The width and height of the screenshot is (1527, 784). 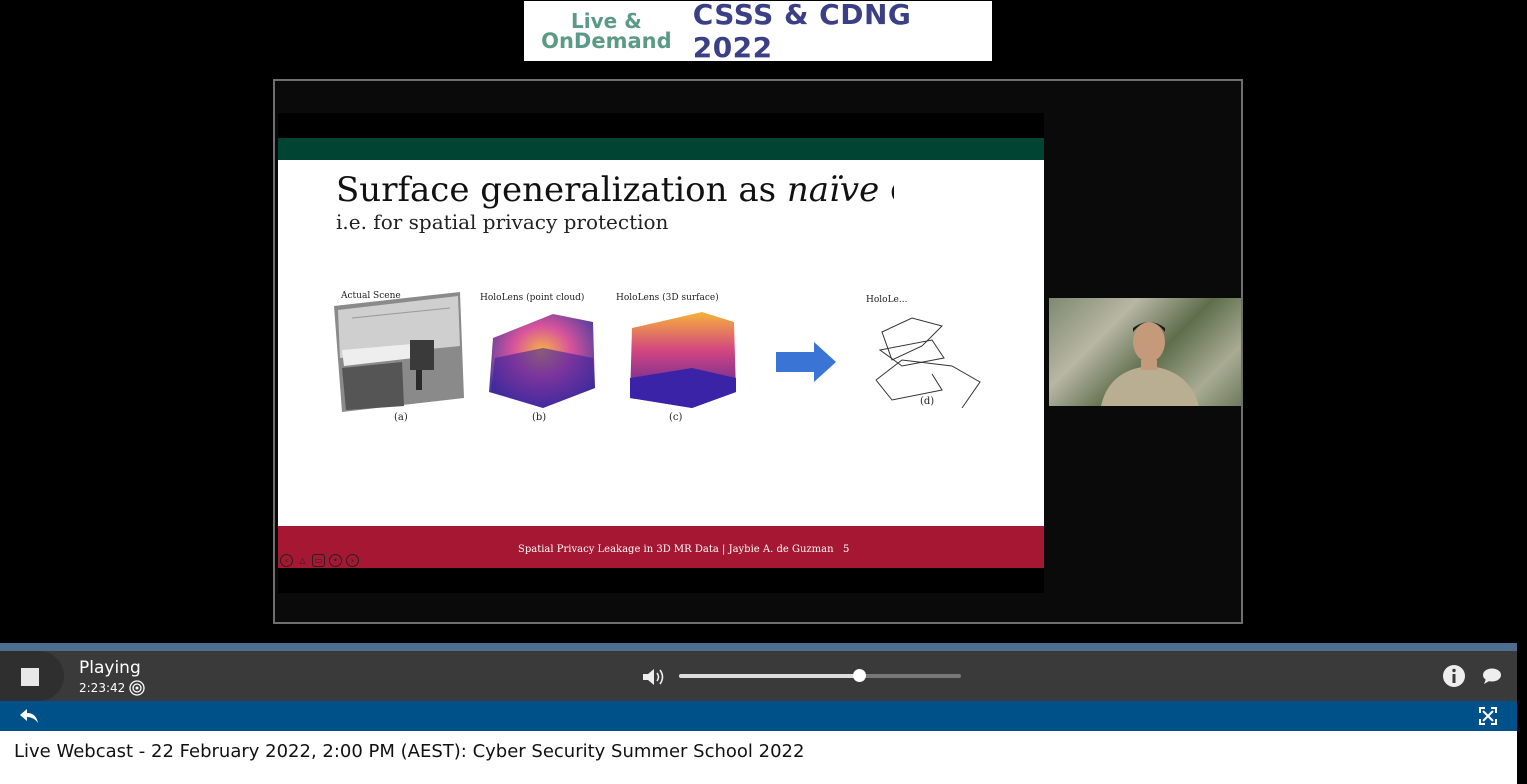 I want to click on point-cloud-image, so click(x=542, y=361).